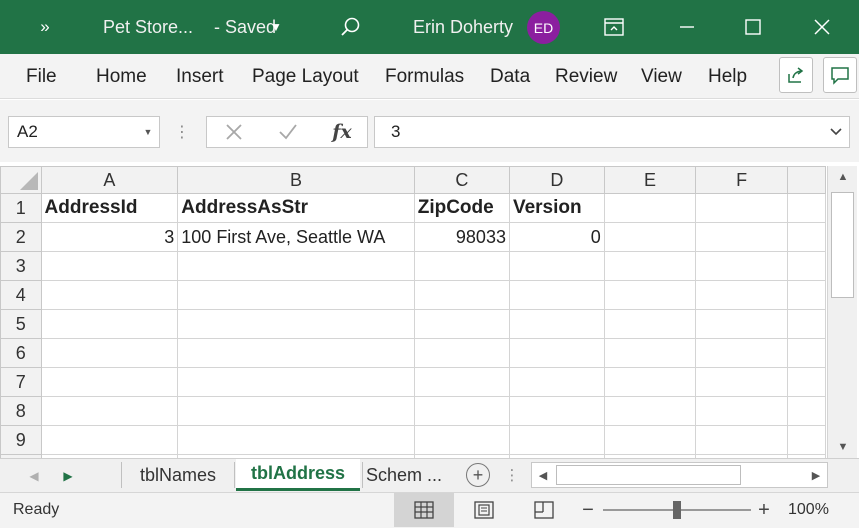 The image size is (859, 528). What do you see at coordinates (614, 27) in the screenshot?
I see `ribbon-display-options-icon` at bounding box center [614, 27].